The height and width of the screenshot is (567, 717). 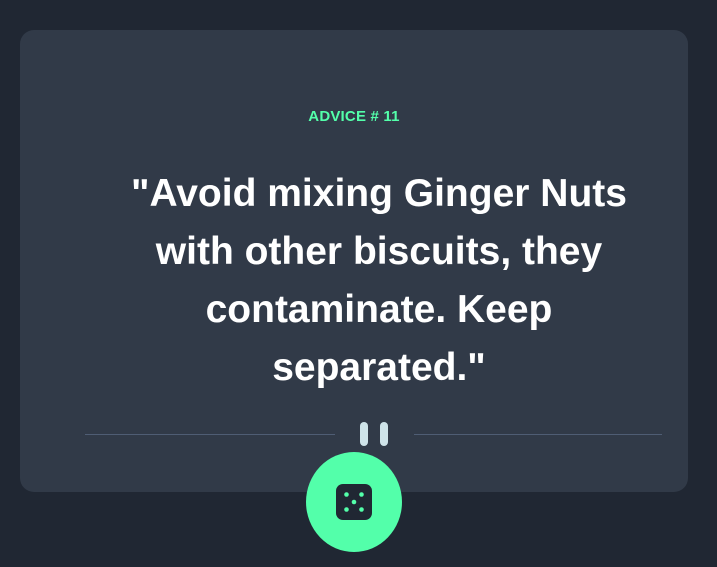 I want to click on dice-icon, so click(x=354, y=502).